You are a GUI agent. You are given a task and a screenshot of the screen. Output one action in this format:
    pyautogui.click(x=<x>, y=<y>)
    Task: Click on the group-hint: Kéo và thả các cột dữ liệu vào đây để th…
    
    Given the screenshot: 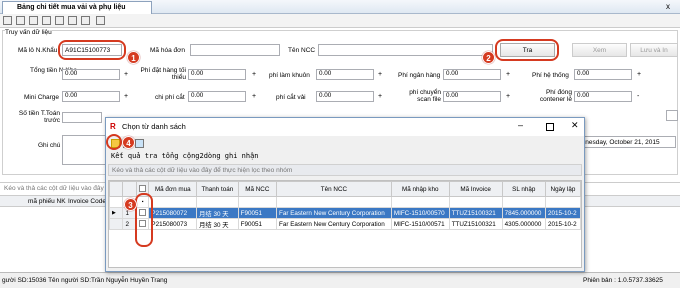 What is the action you would take?
    pyautogui.click(x=202, y=170)
    